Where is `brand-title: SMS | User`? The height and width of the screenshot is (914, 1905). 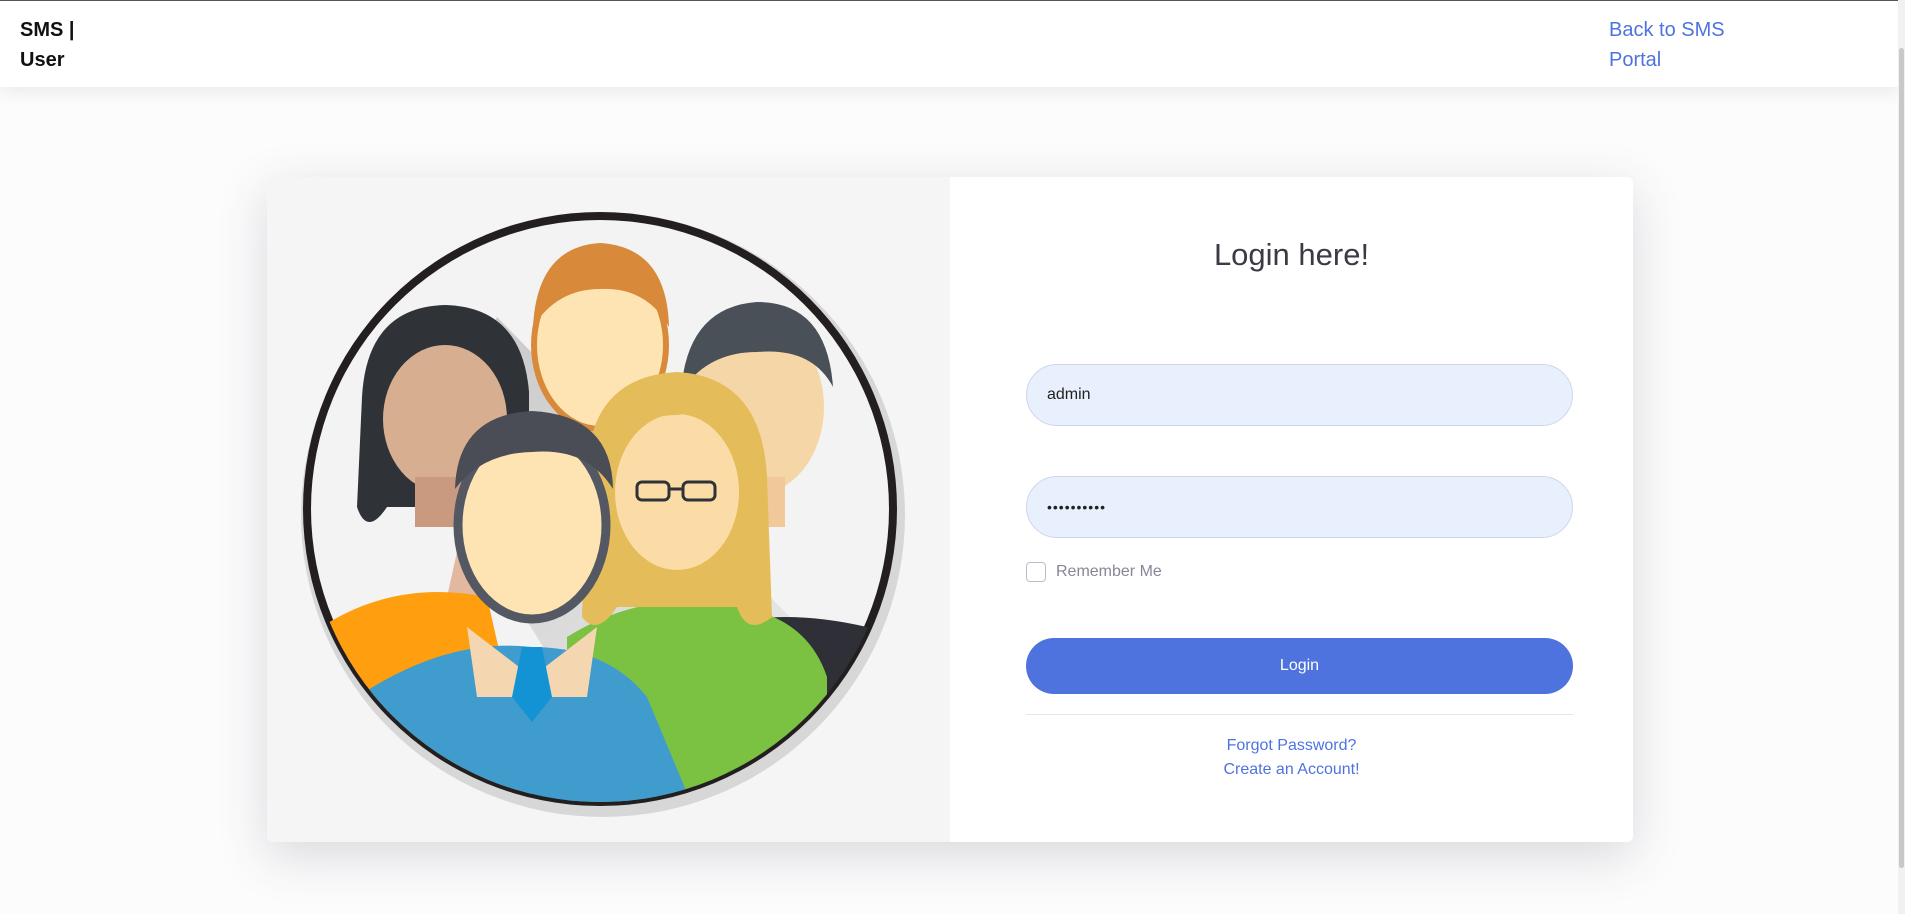 brand-title: SMS | User is located at coordinates (60, 45).